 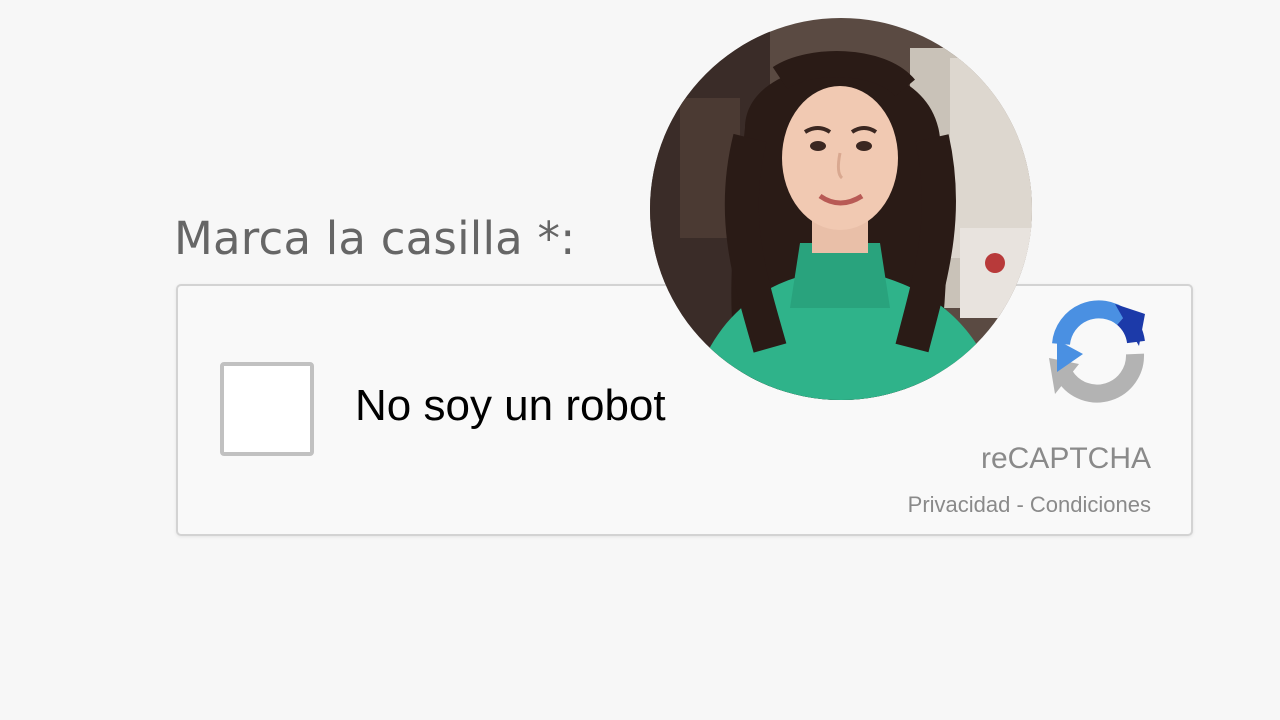 What do you see at coordinates (267, 409) in the screenshot?
I see `captcha-checkbox` at bounding box center [267, 409].